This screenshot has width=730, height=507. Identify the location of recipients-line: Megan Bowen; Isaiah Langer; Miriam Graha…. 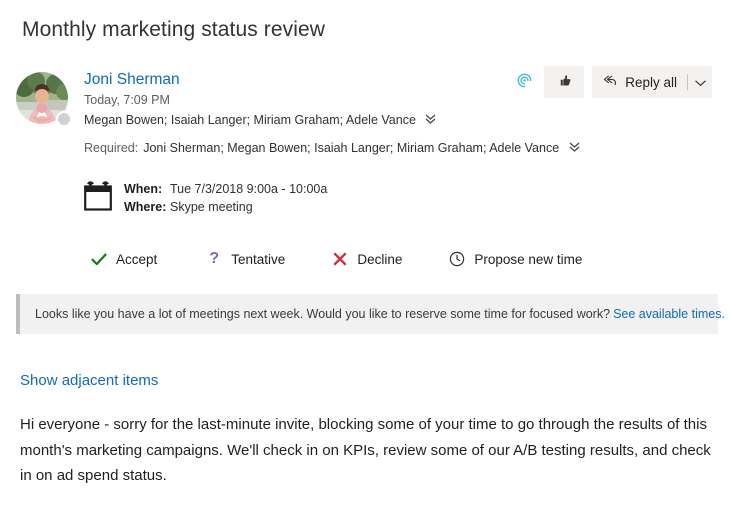
(402, 120).